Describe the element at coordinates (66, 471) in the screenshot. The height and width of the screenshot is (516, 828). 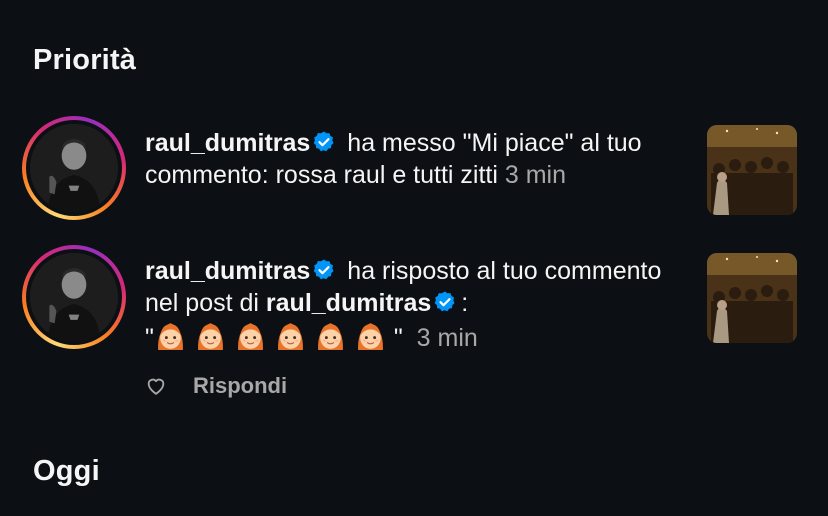
I see `section-title-today: Oggi` at that location.